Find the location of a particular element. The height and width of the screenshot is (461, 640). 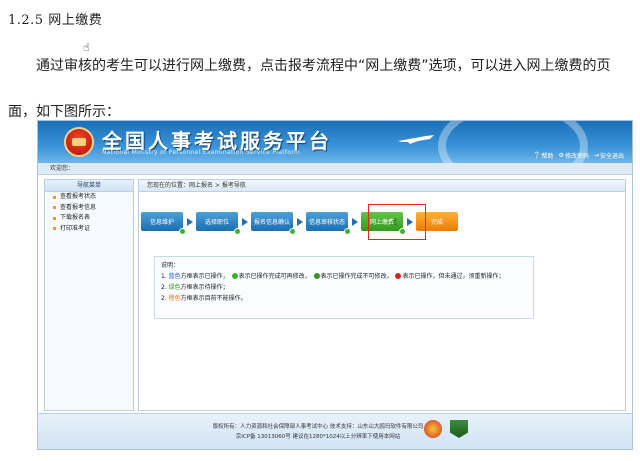

police-badge-icon is located at coordinates (459, 429).